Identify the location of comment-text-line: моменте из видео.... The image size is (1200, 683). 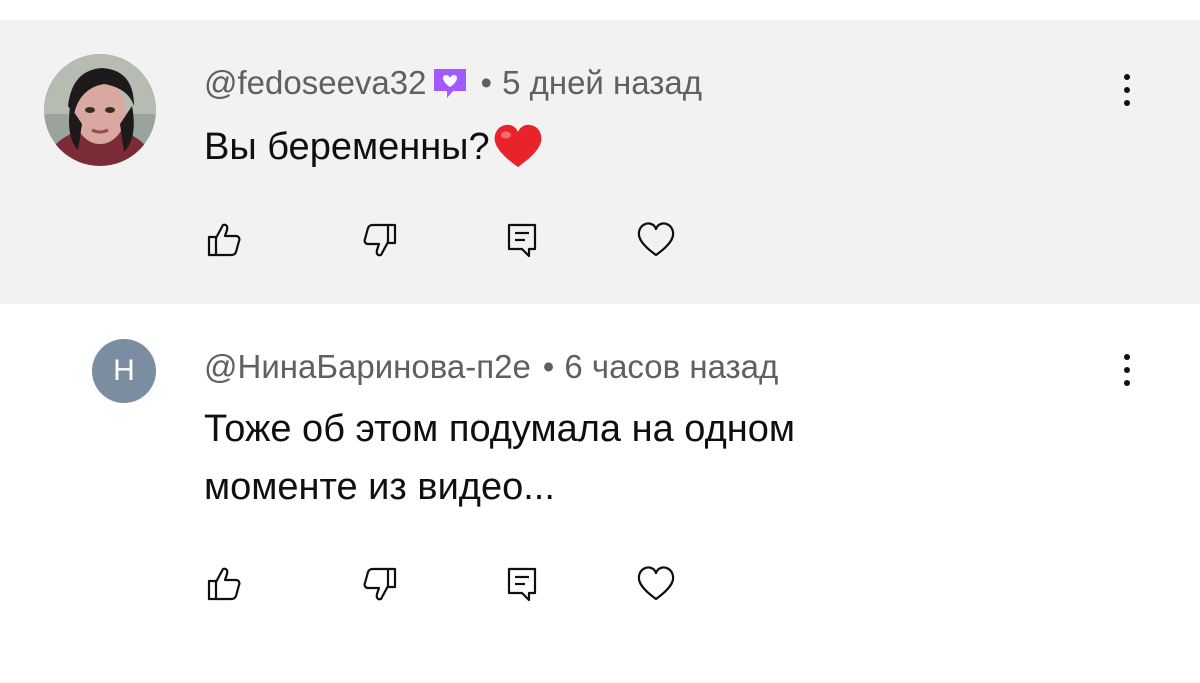
(379, 487).